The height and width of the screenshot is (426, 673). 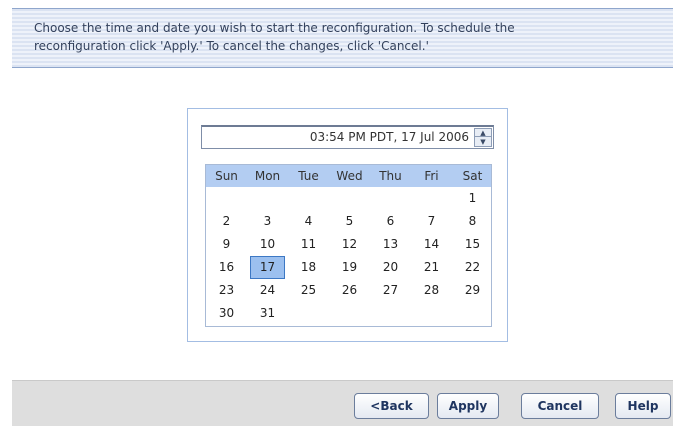 What do you see at coordinates (342, 403) in the screenshot?
I see `button-bar: <Back Apply Cancel Help` at bounding box center [342, 403].